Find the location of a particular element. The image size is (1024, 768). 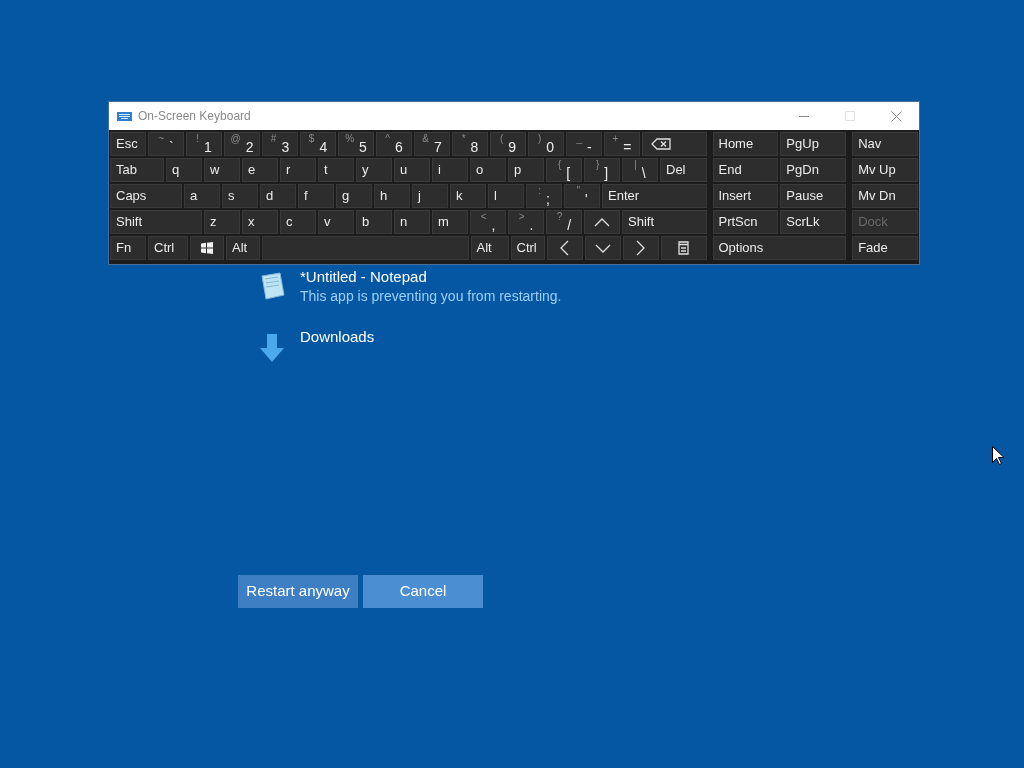

keyboard-key: a is located at coordinates (202, 196).